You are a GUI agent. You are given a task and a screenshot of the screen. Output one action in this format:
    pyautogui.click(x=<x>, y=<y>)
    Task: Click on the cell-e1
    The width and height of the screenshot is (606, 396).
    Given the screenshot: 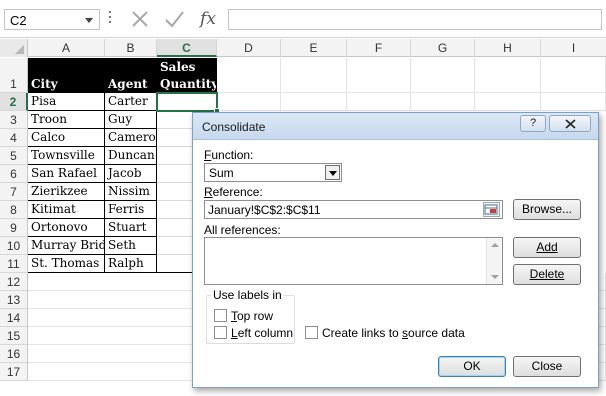 What is the action you would take?
    pyautogui.click(x=314, y=75)
    